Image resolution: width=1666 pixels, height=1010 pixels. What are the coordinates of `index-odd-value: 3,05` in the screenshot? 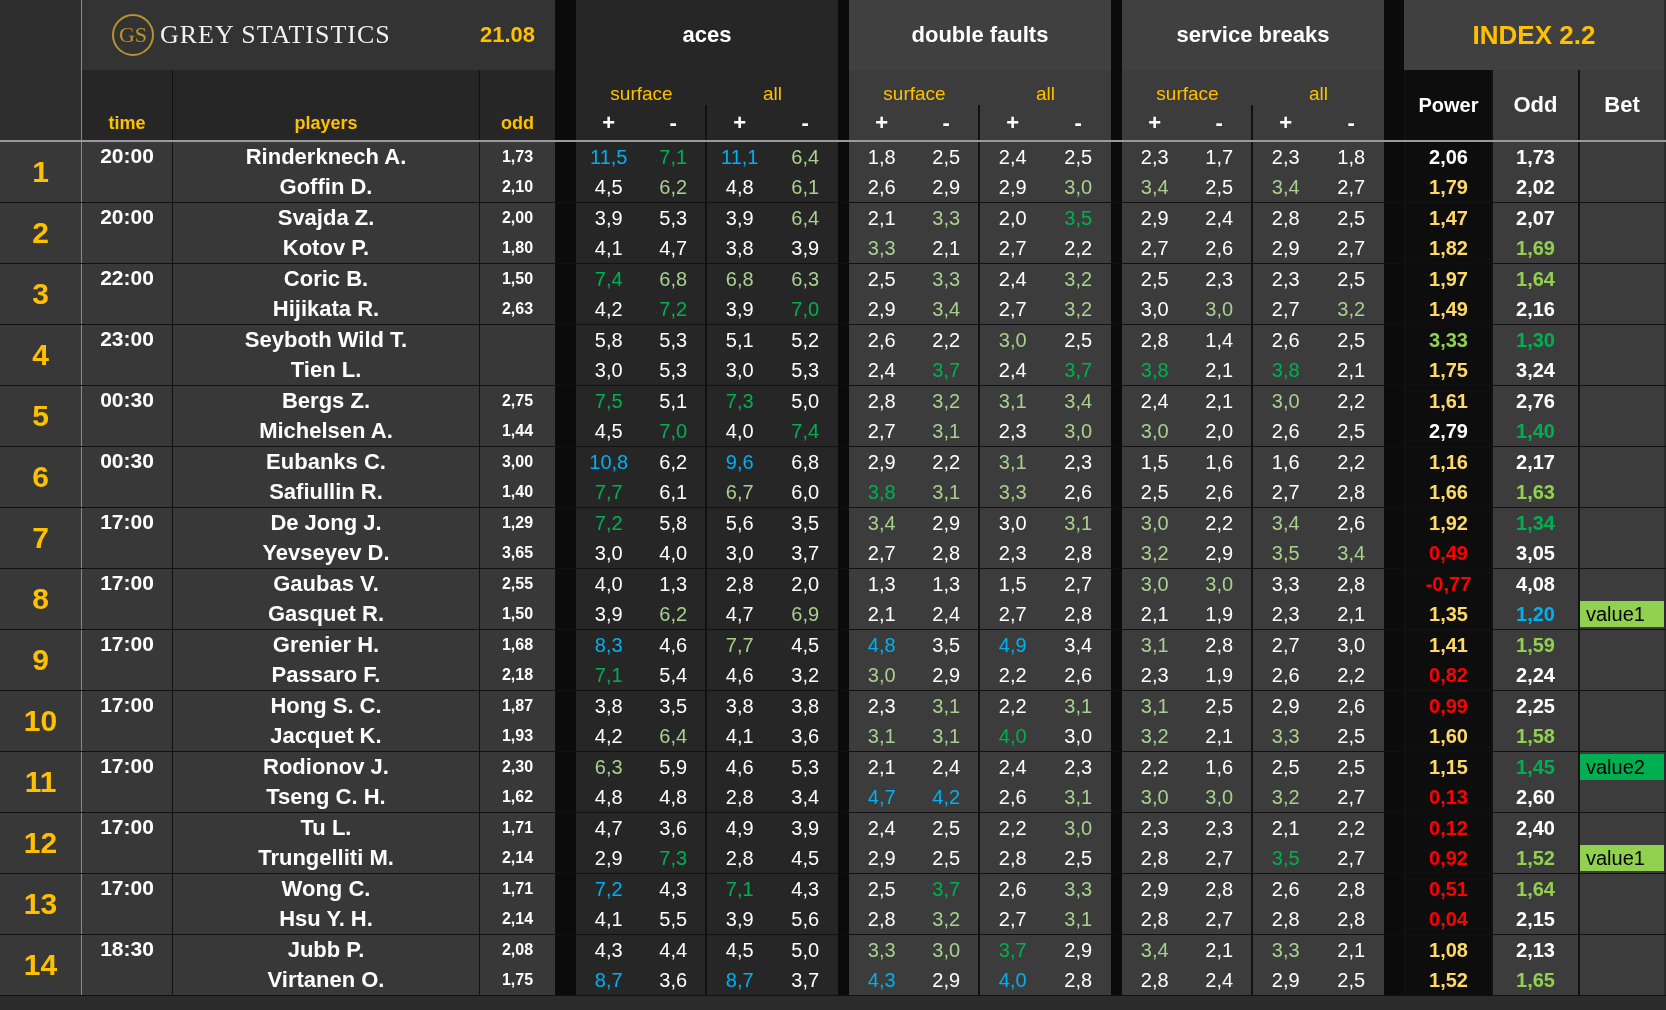 It's located at (1534, 553).